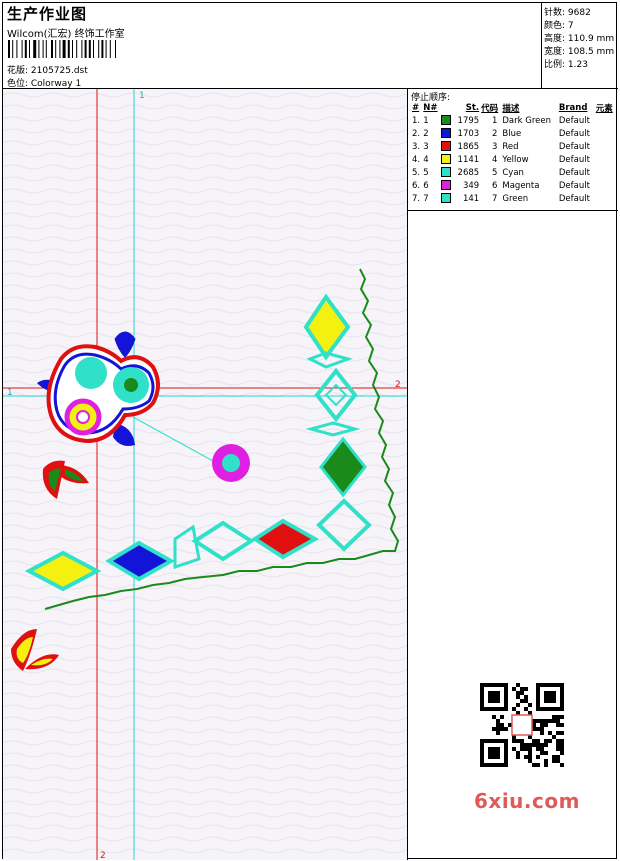  Describe the element at coordinates (490, 108) in the screenshot. I see `col-header-code: 代码` at that location.